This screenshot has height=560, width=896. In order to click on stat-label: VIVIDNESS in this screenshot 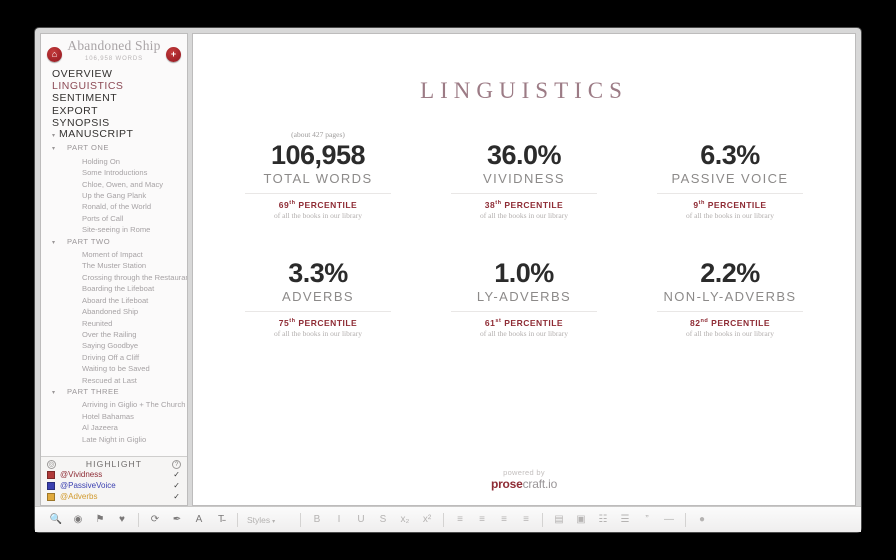, I will do `click(524, 178)`.